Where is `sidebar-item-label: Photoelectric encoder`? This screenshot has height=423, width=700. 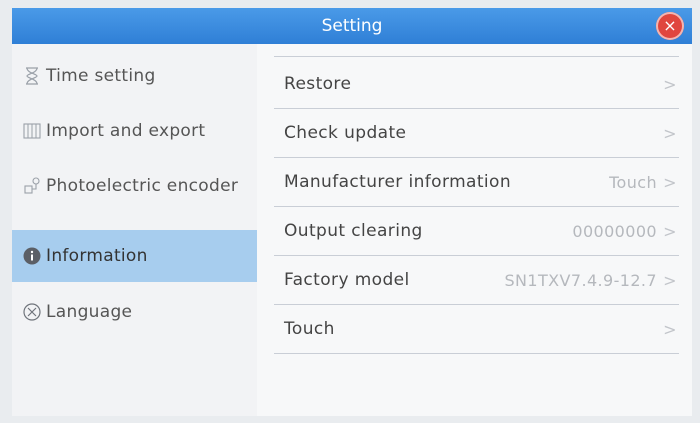 sidebar-item-label: Photoelectric encoder is located at coordinates (142, 186).